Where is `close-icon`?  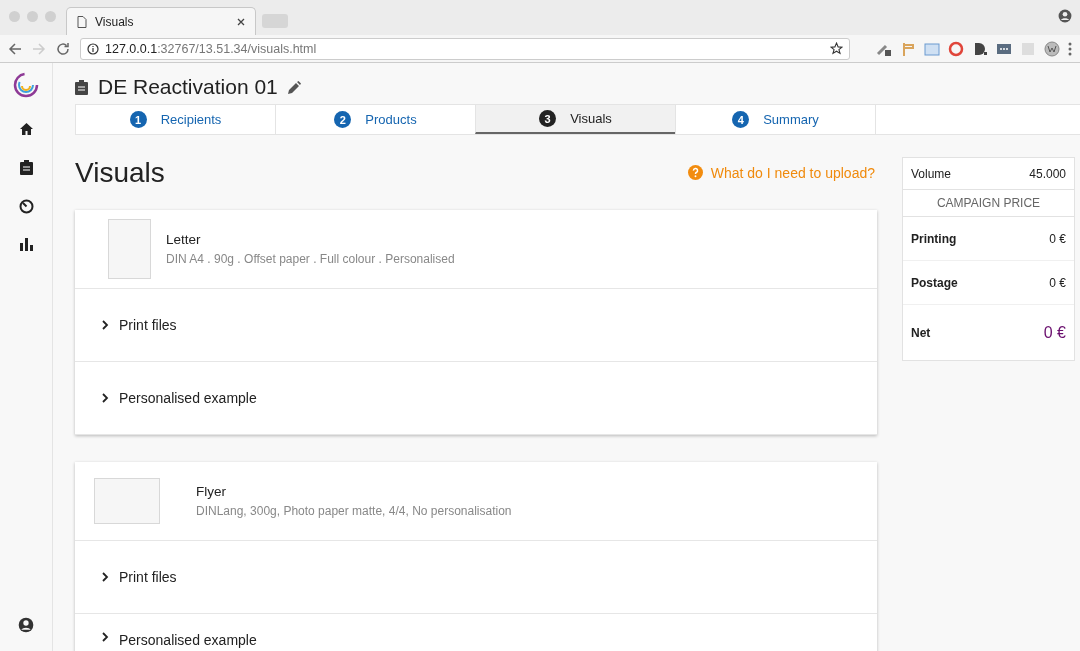 close-icon is located at coordinates (241, 21).